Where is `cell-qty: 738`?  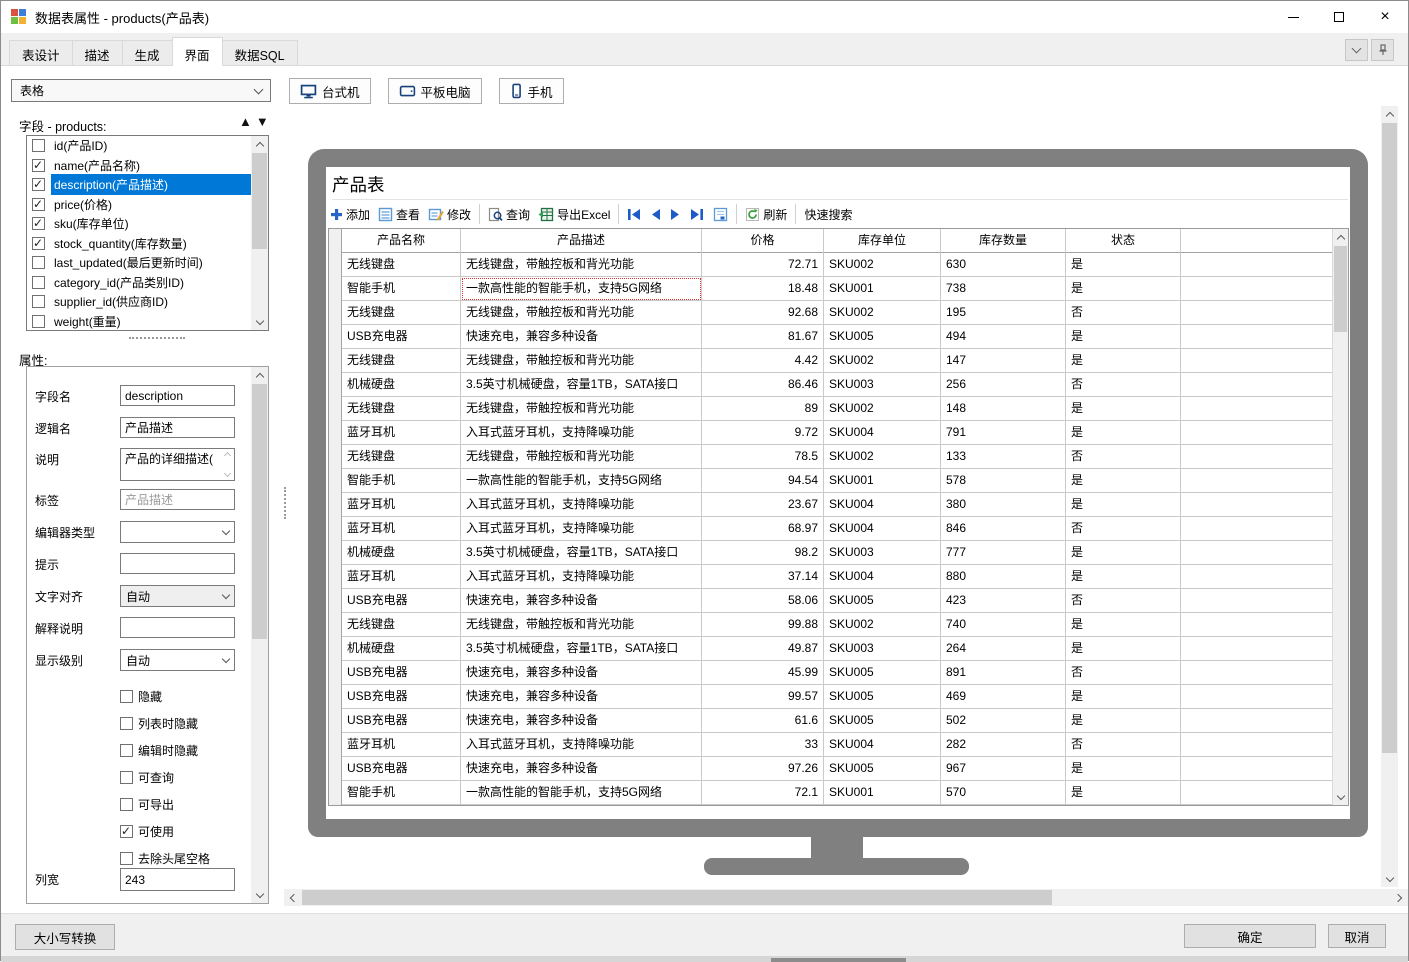
cell-qty: 738 is located at coordinates (1003, 289).